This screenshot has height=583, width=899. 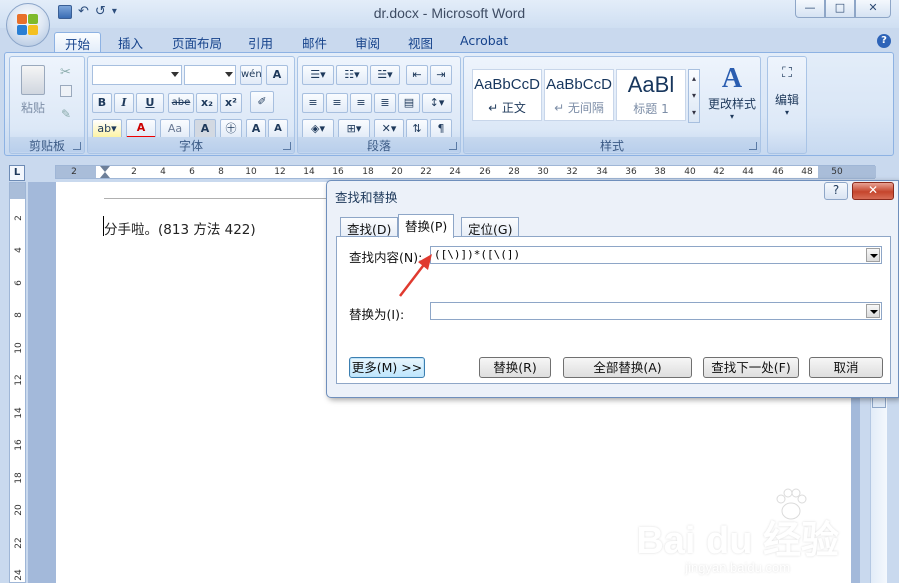 I want to click on highlight-icon: ab▾, so click(x=107, y=129).